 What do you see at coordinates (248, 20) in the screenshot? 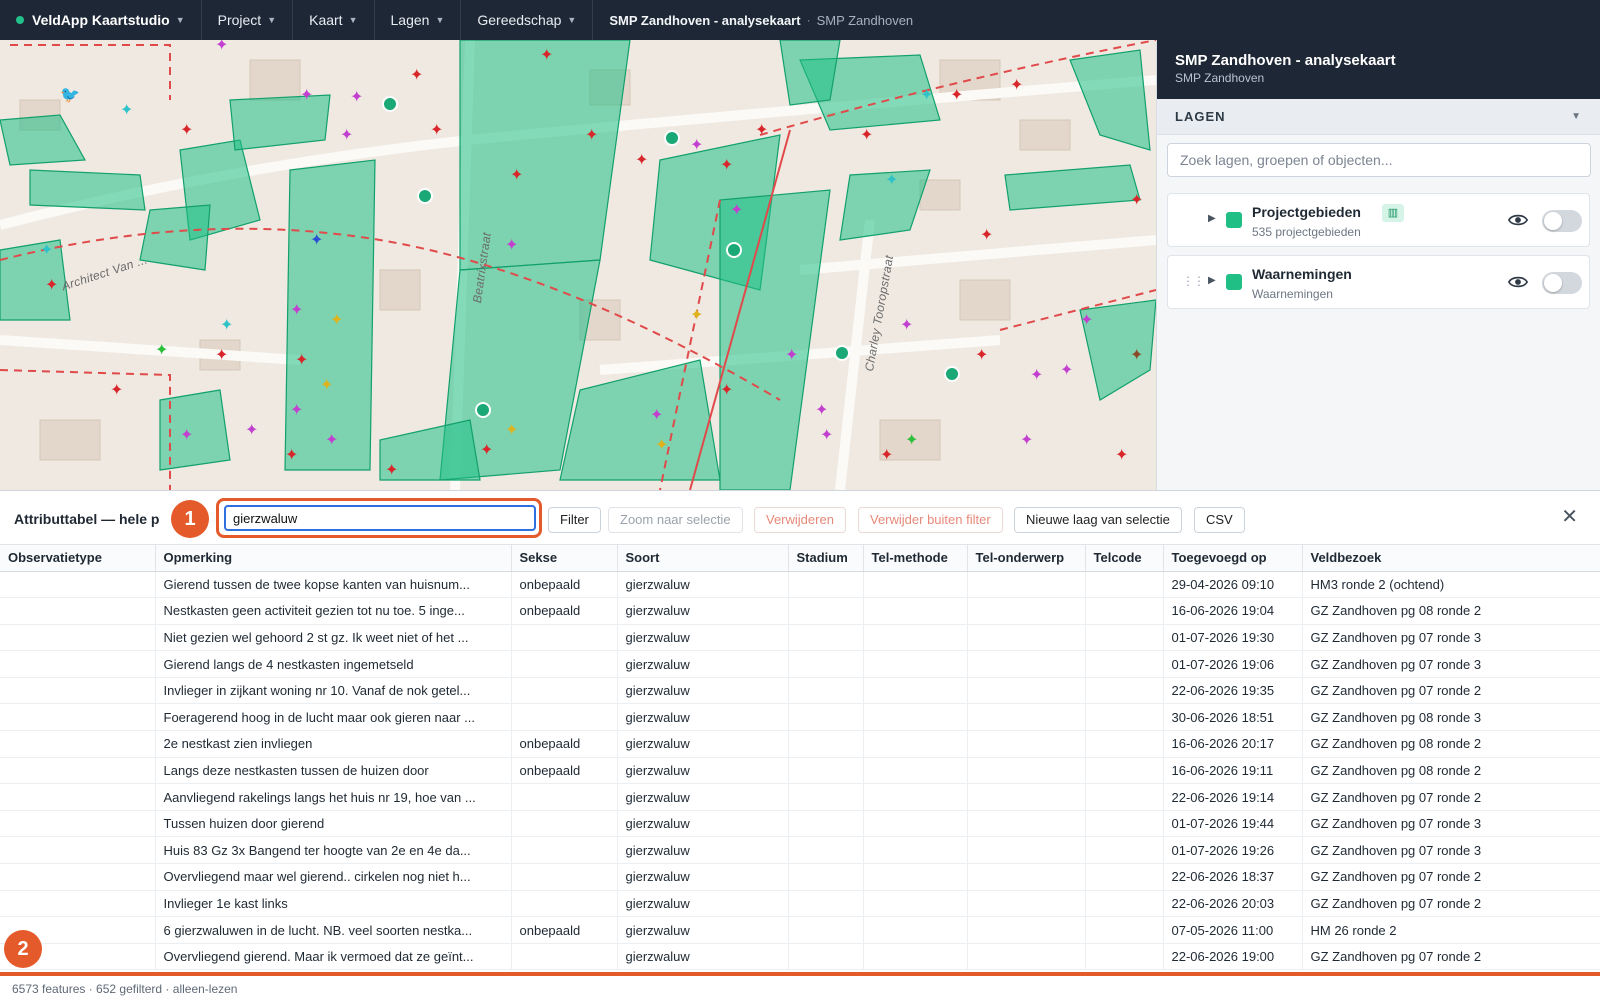
I see `menu-project: Project ▼` at bounding box center [248, 20].